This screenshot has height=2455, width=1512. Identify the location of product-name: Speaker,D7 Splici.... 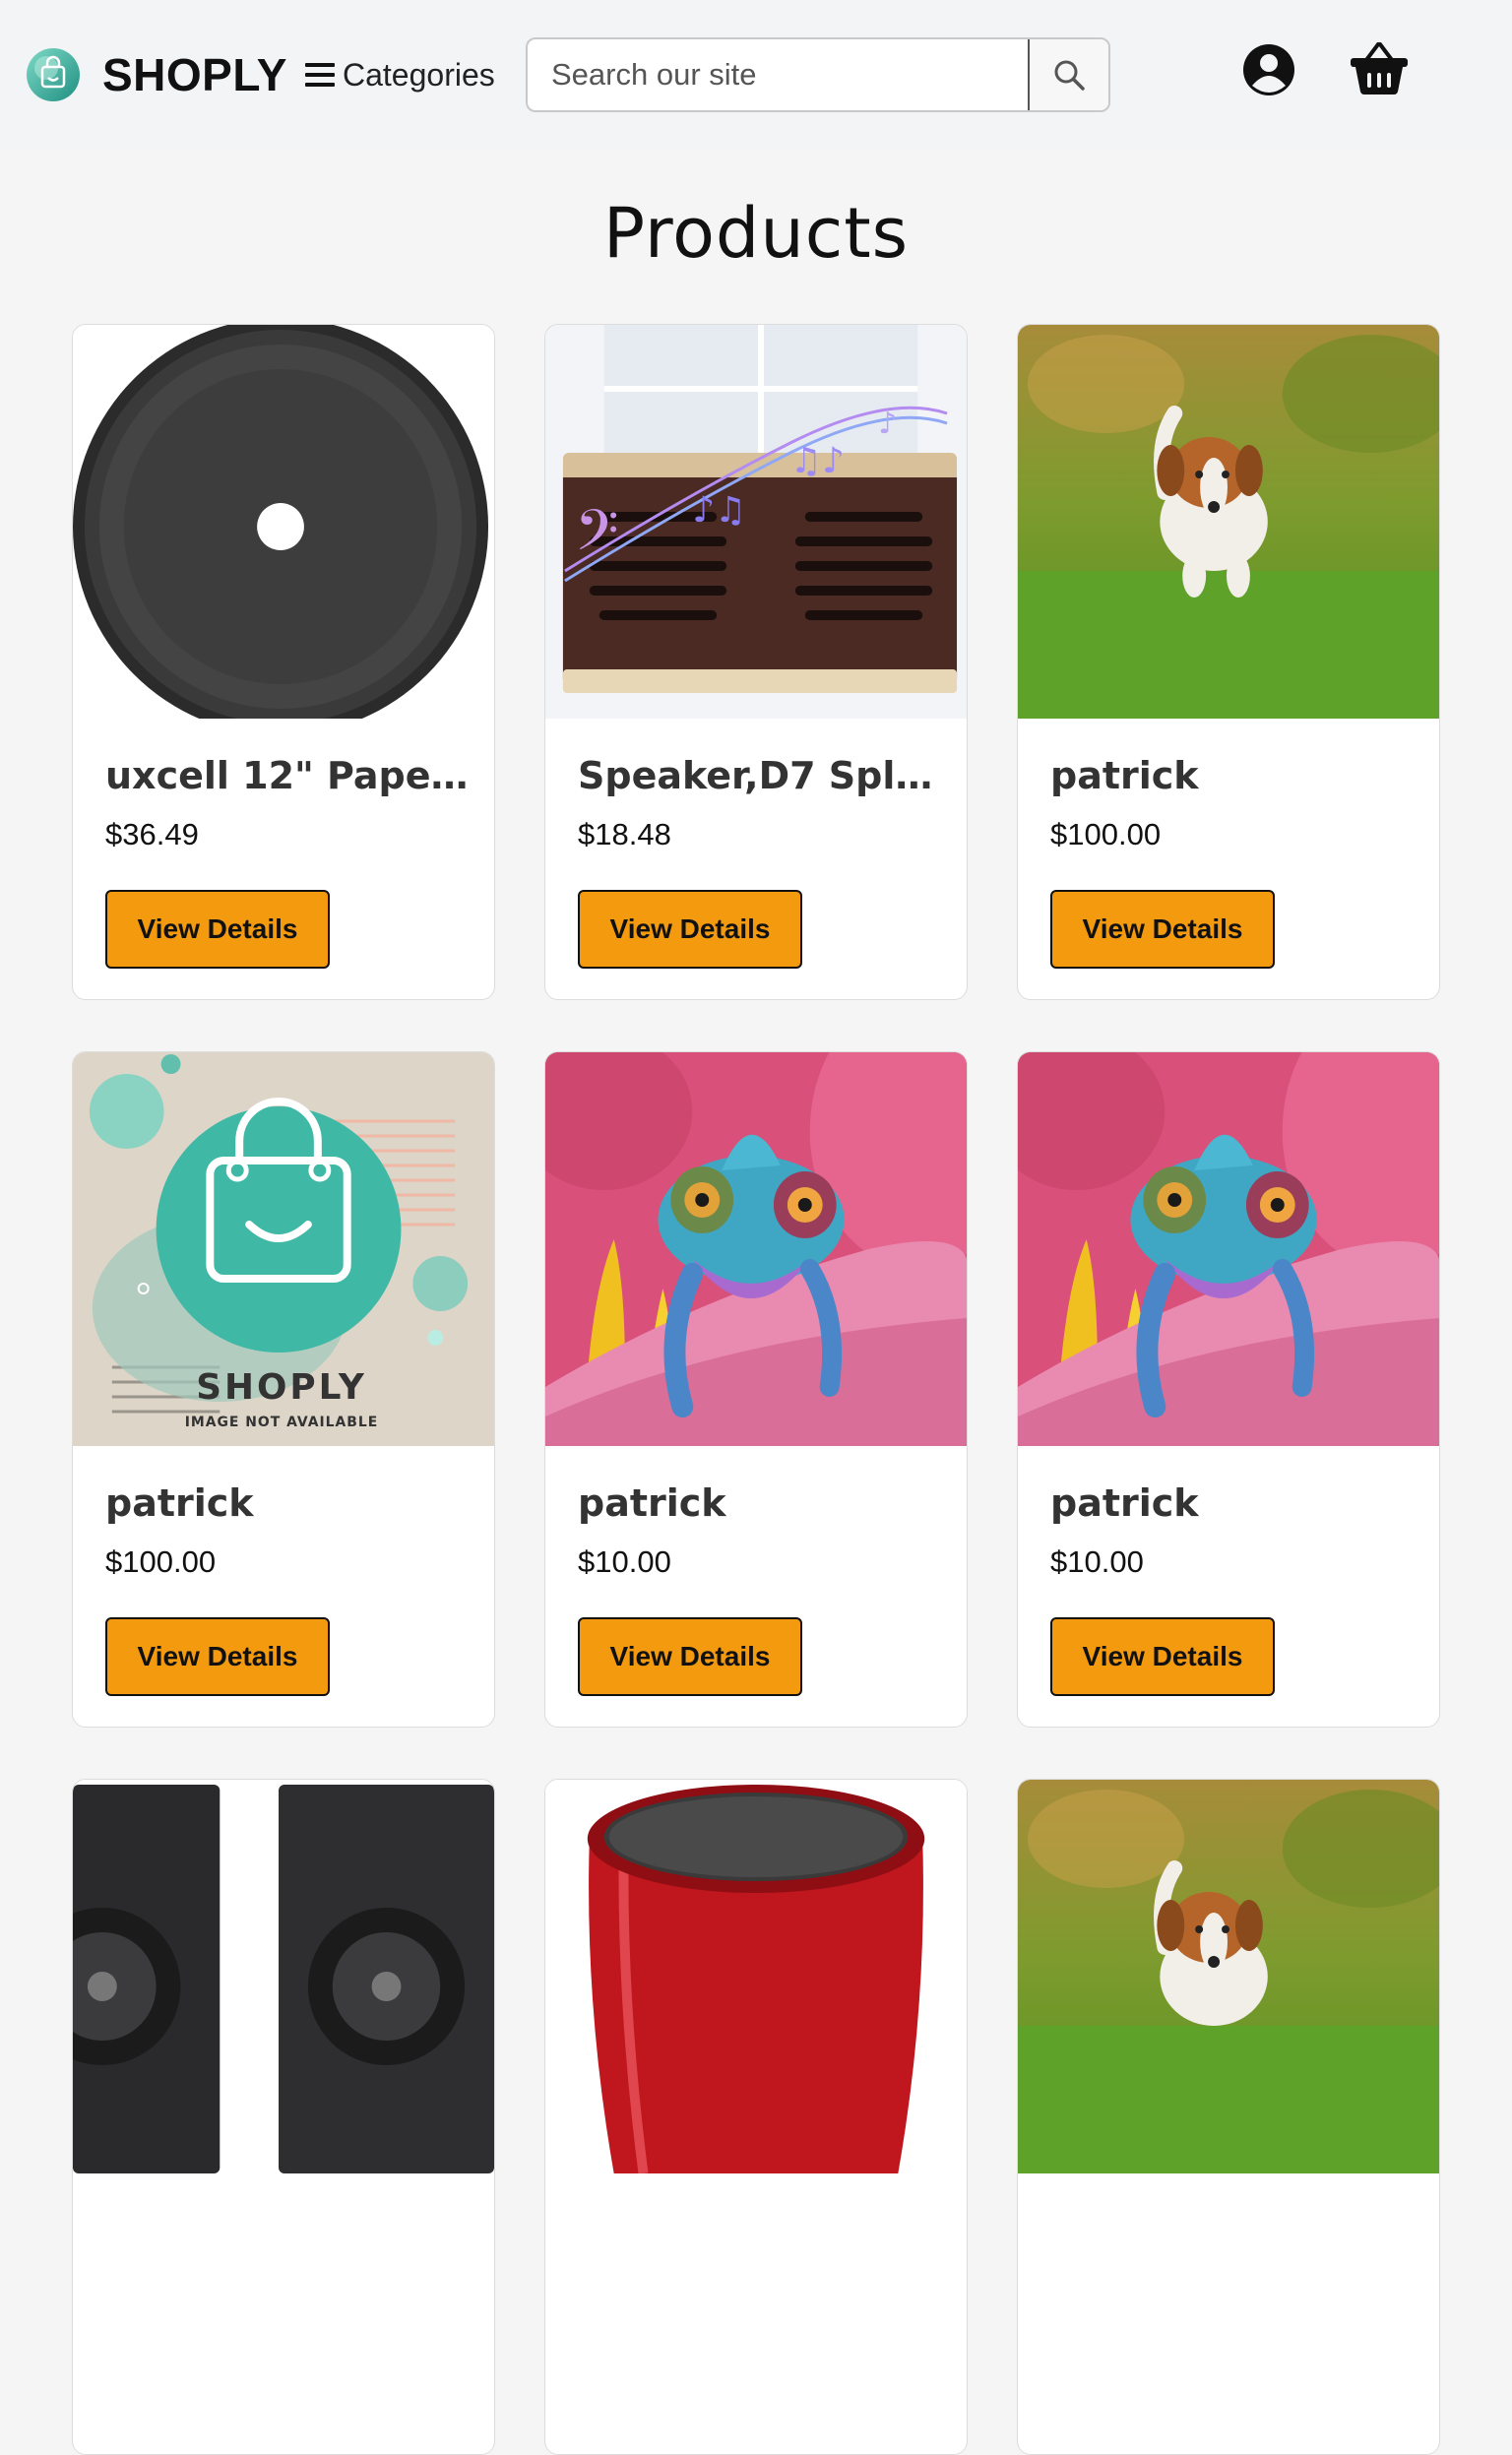
(760, 775).